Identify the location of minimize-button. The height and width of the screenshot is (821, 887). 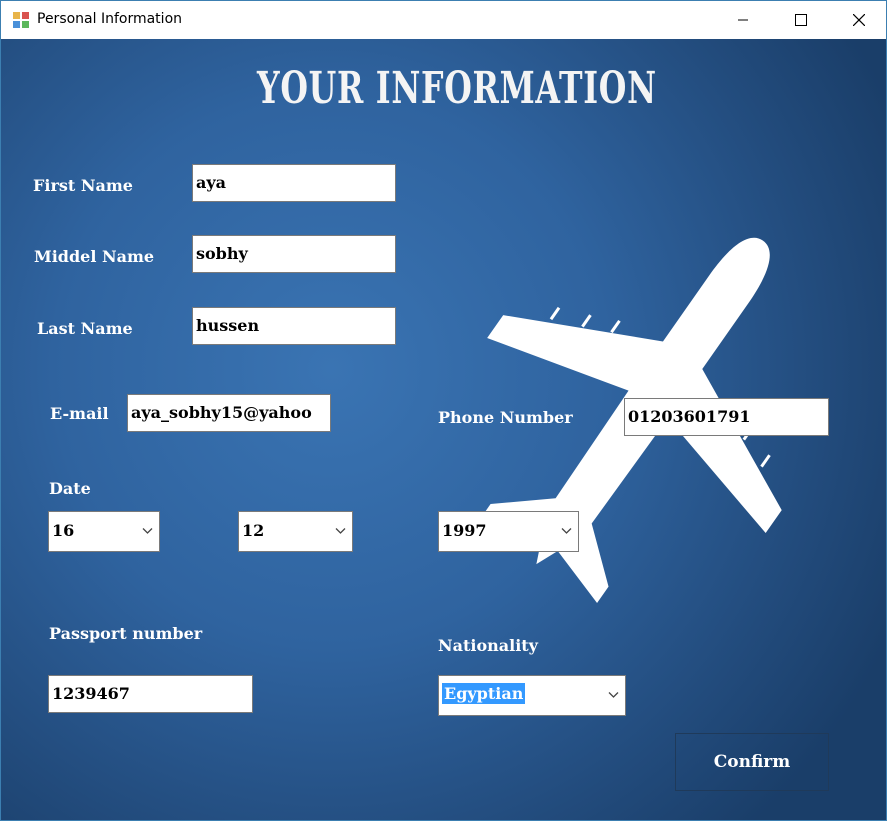
(743, 20).